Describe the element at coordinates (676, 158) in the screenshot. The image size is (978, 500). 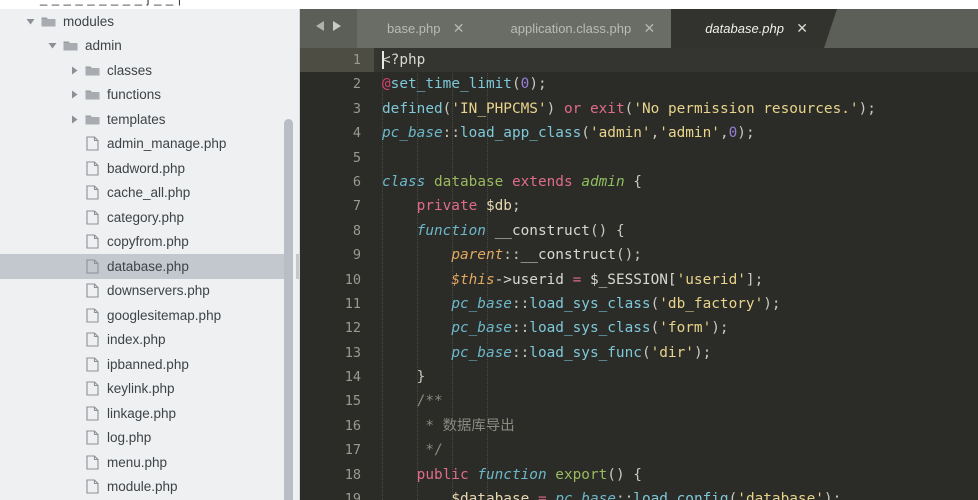
I see `code-line-text` at that location.